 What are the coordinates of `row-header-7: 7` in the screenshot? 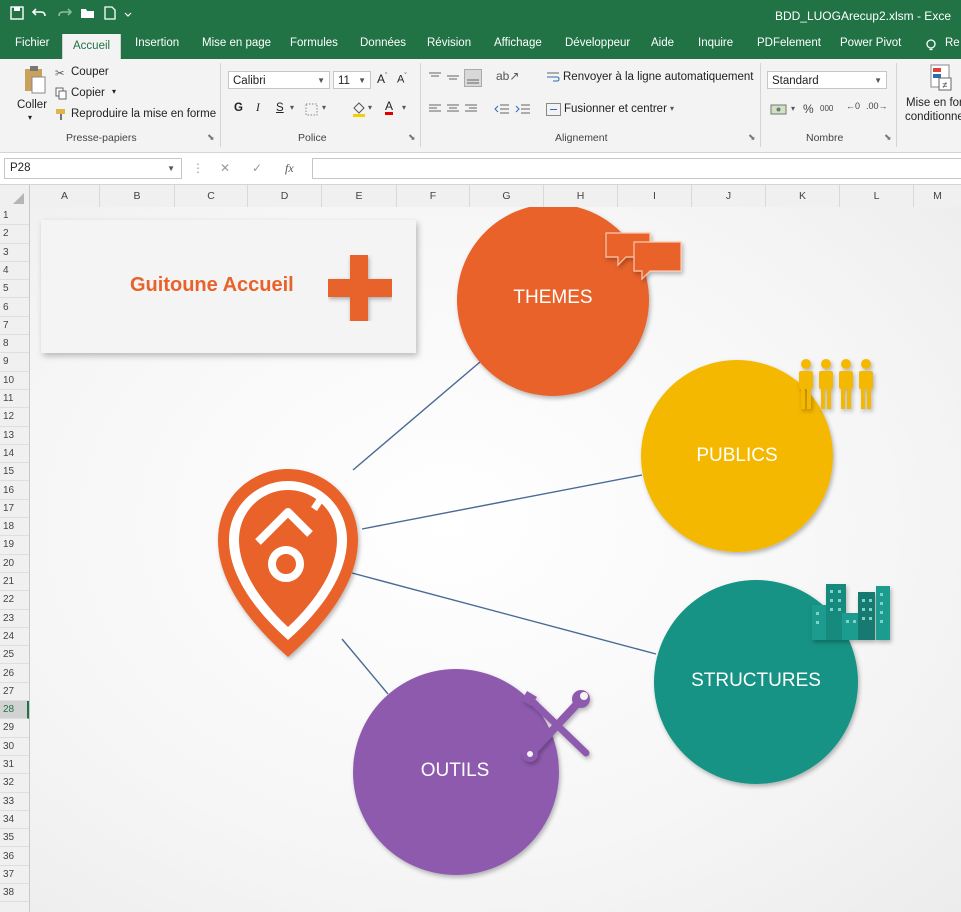 It's located at (14, 326).